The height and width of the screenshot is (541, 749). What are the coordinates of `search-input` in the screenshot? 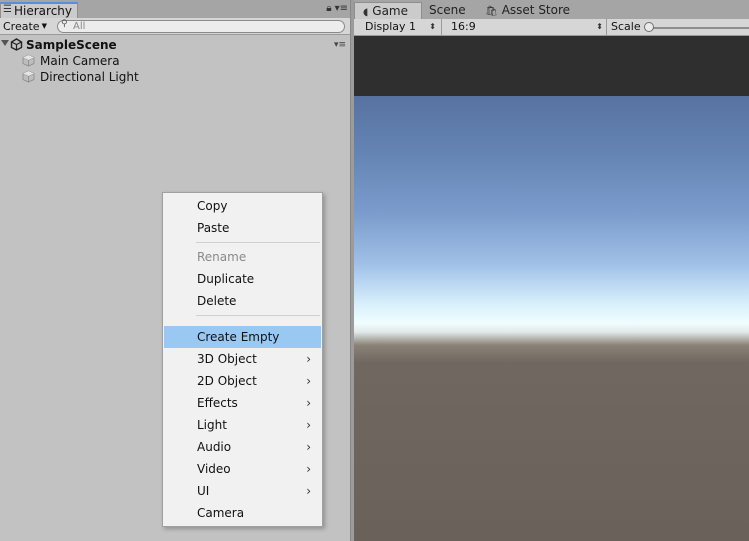 It's located at (203, 26).